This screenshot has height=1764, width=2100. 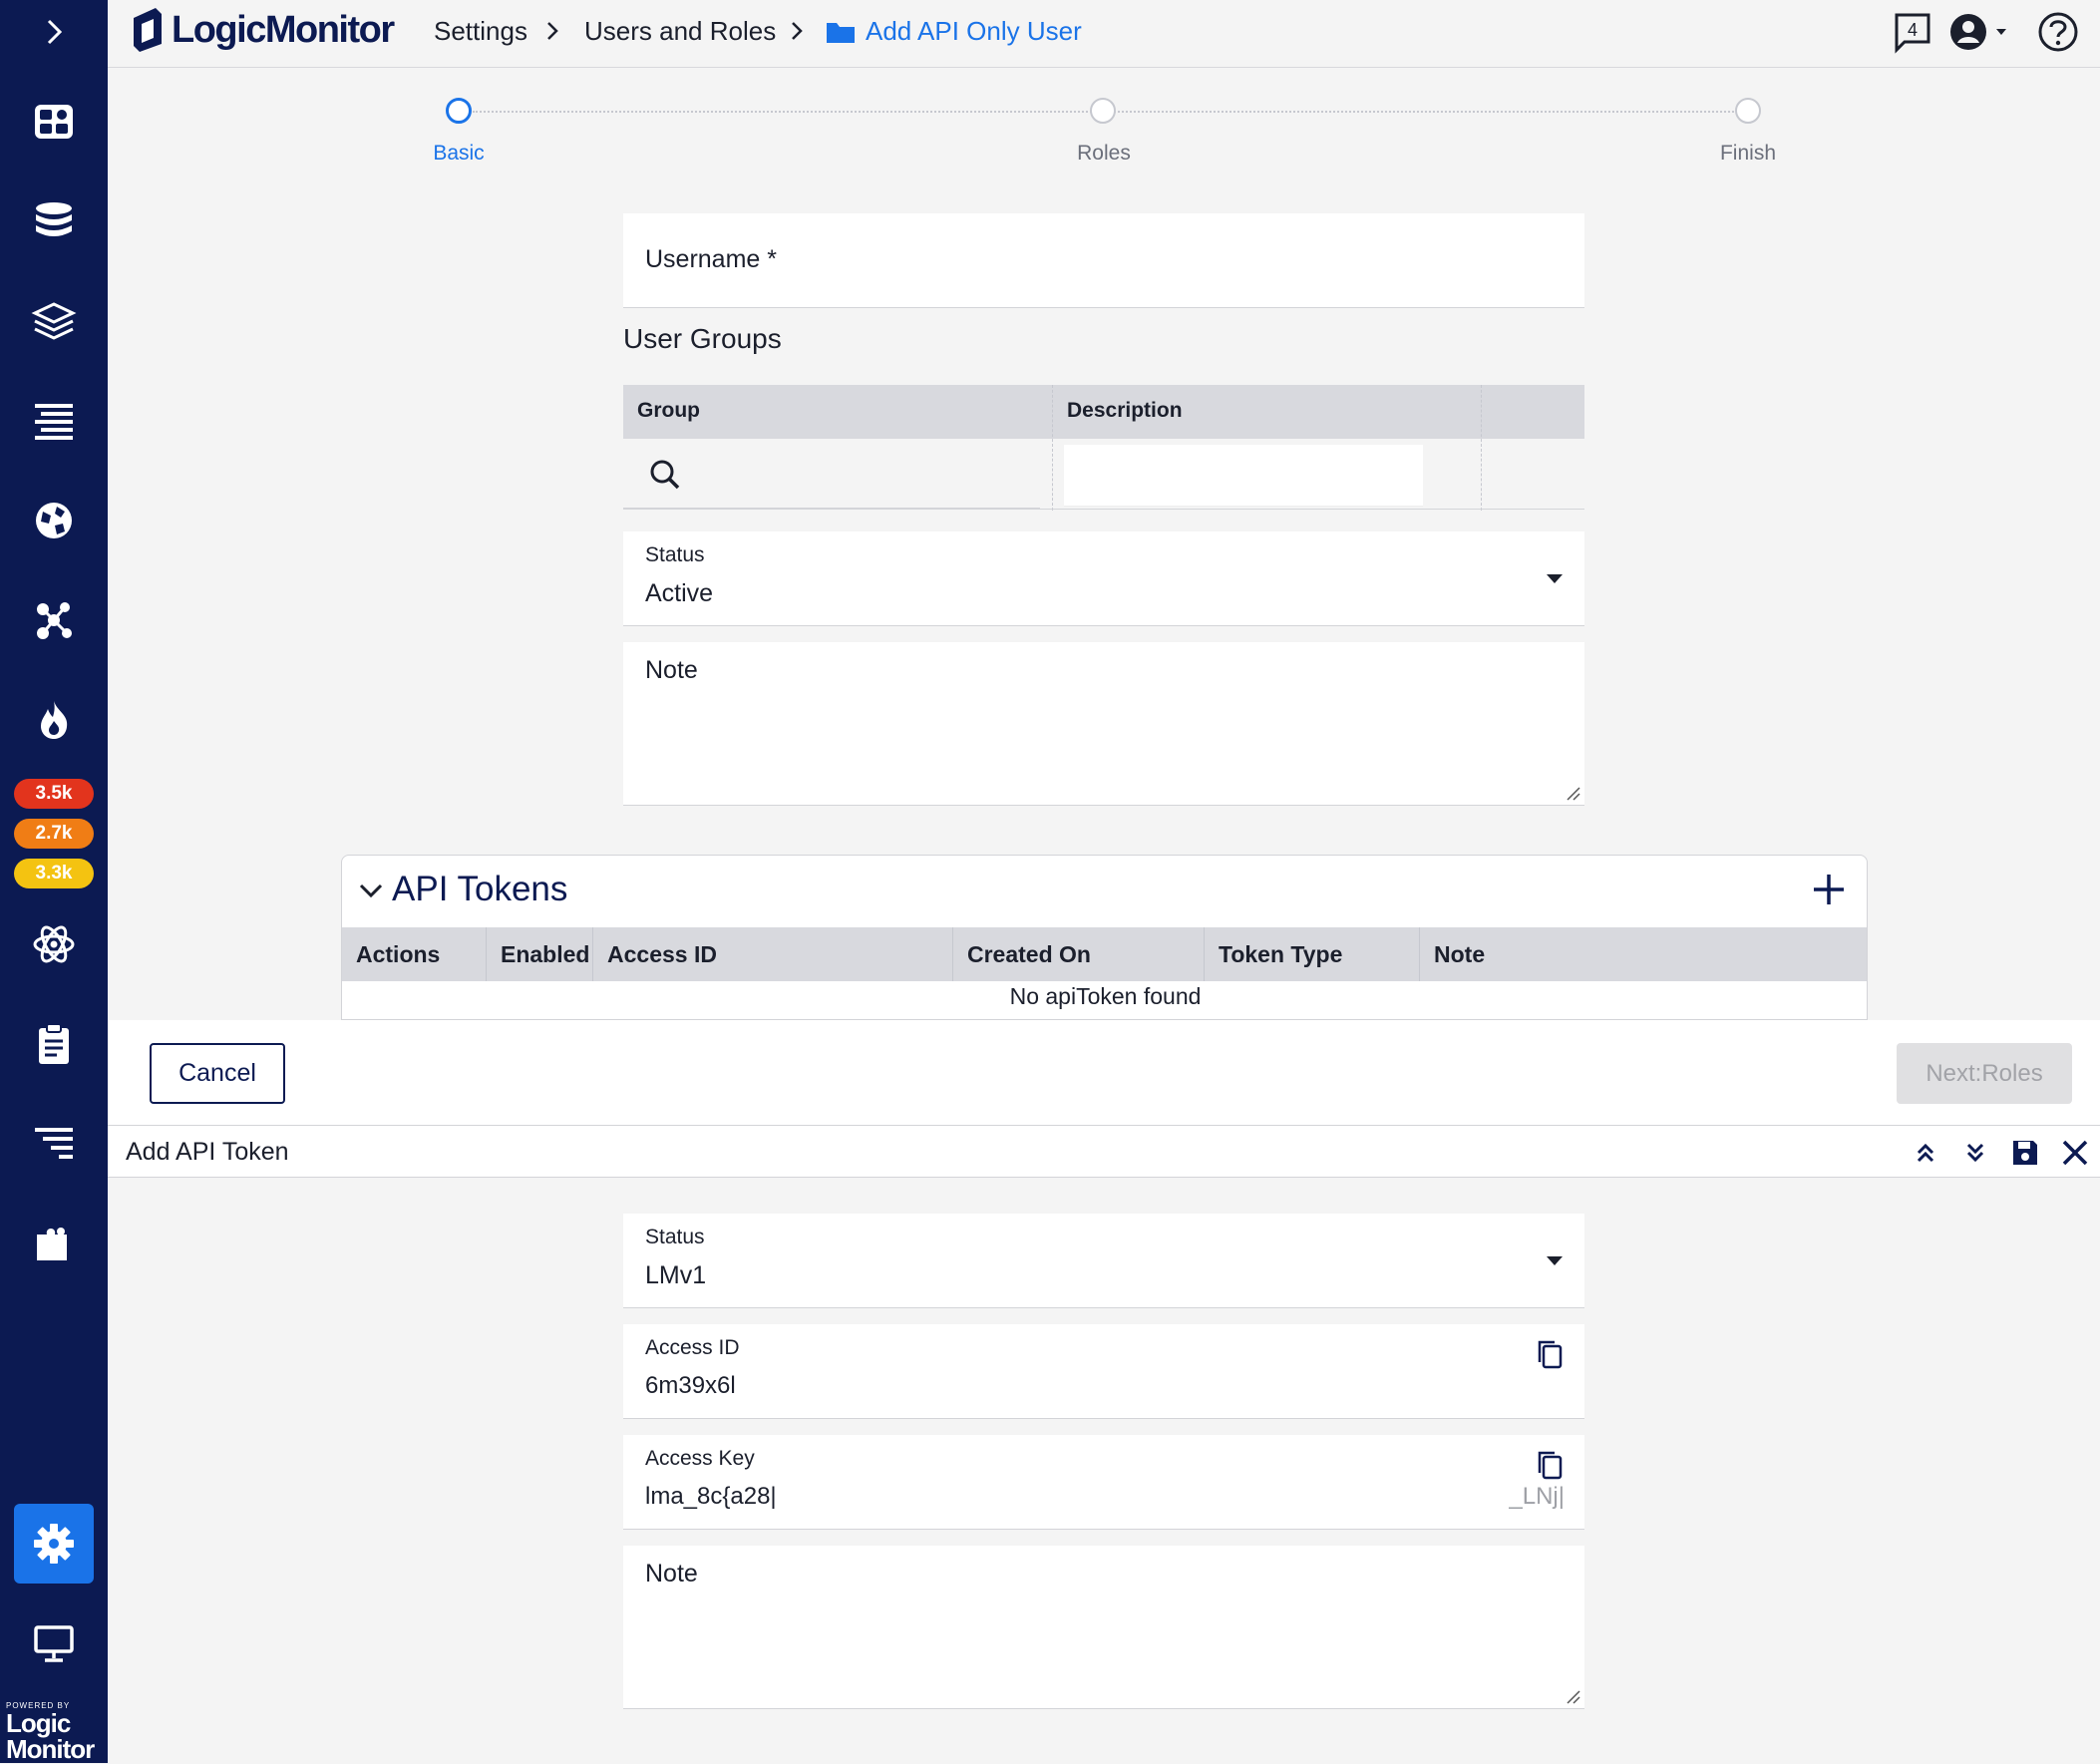 I want to click on atom-icon, so click(x=54, y=944).